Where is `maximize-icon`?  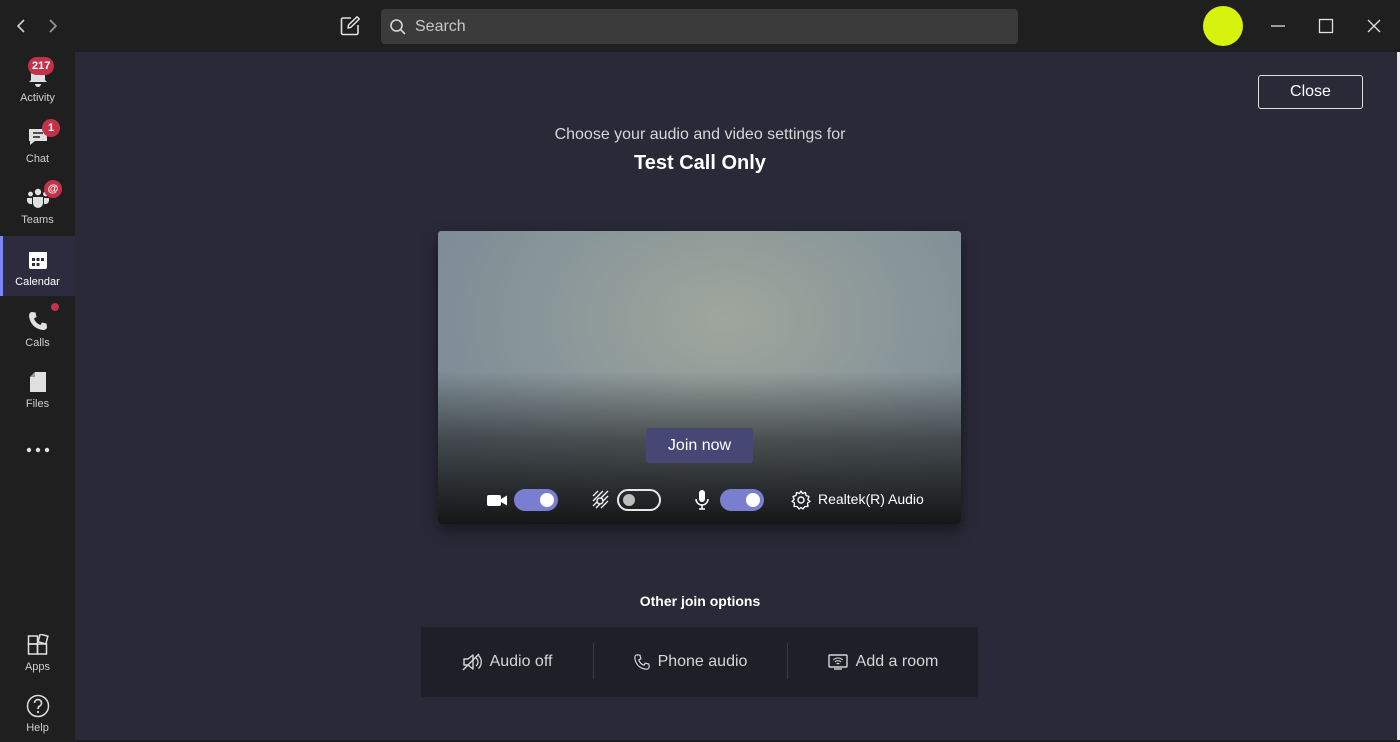 maximize-icon is located at coordinates (1326, 26).